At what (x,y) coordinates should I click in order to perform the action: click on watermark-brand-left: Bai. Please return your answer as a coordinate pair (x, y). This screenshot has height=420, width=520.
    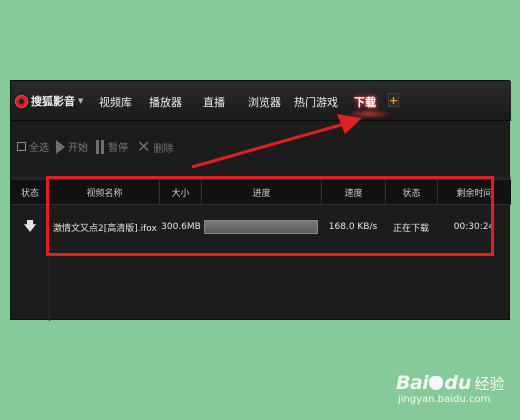
    Looking at the image, I should click on (412, 383).